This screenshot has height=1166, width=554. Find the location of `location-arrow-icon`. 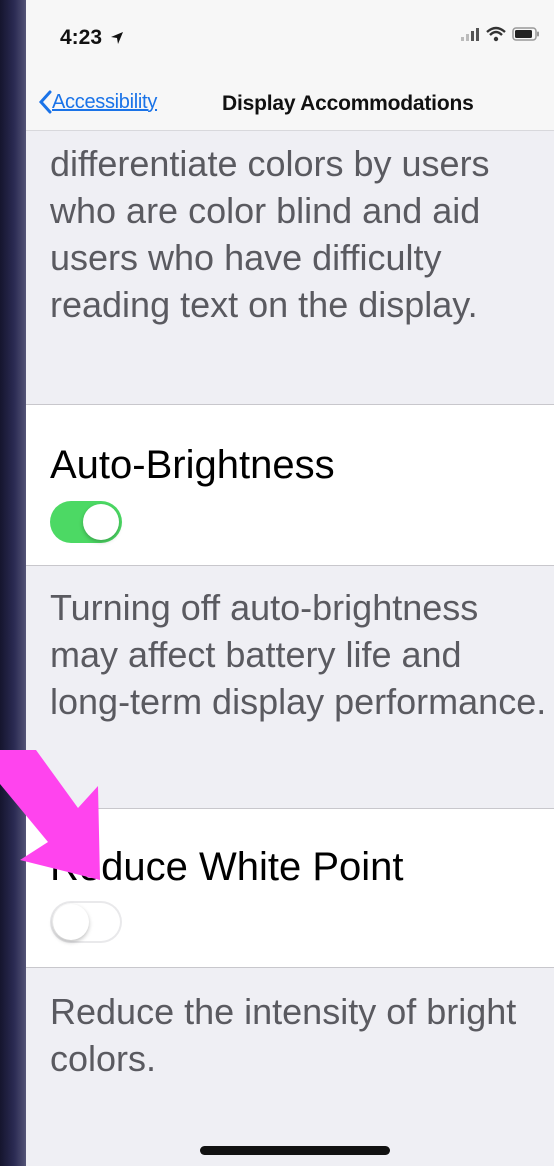

location-arrow-icon is located at coordinates (116, 38).